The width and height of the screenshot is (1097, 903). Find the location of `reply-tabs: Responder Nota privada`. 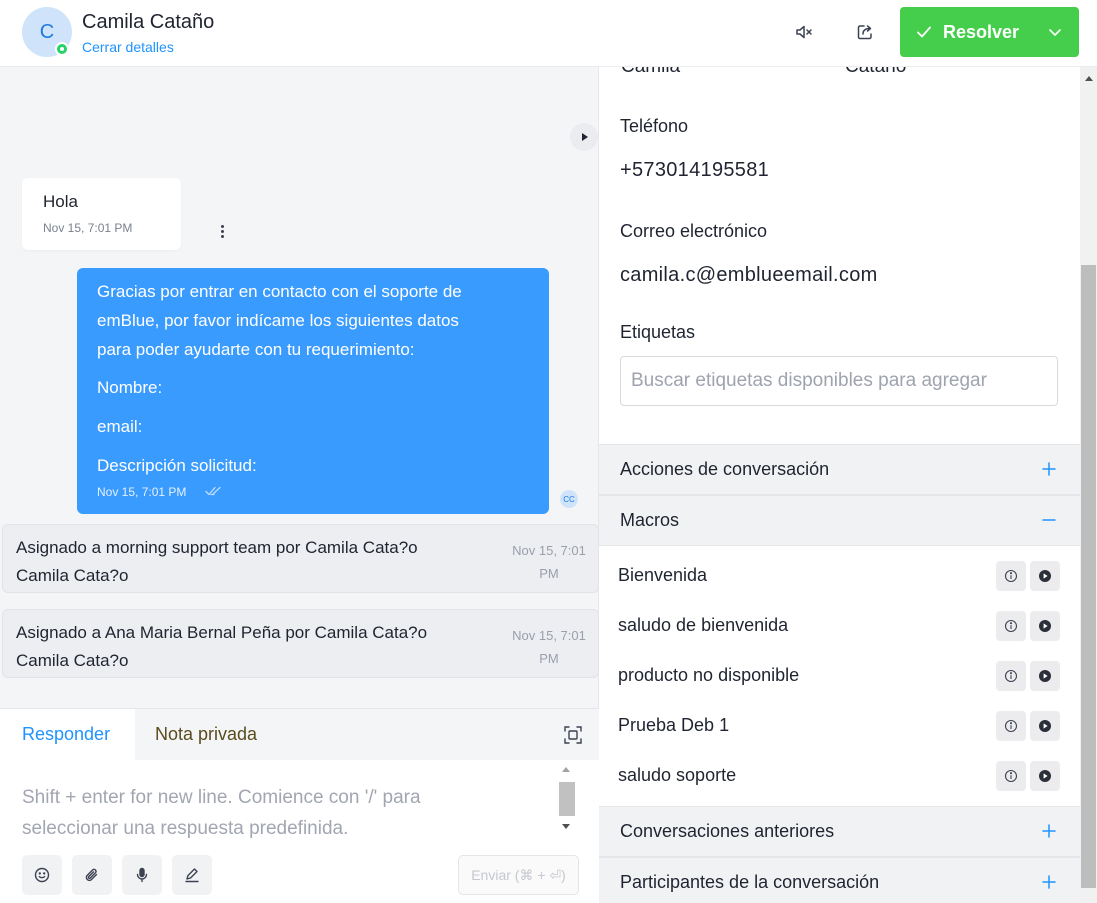

reply-tabs: Responder Nota privada is located at coordinates (299, 734).